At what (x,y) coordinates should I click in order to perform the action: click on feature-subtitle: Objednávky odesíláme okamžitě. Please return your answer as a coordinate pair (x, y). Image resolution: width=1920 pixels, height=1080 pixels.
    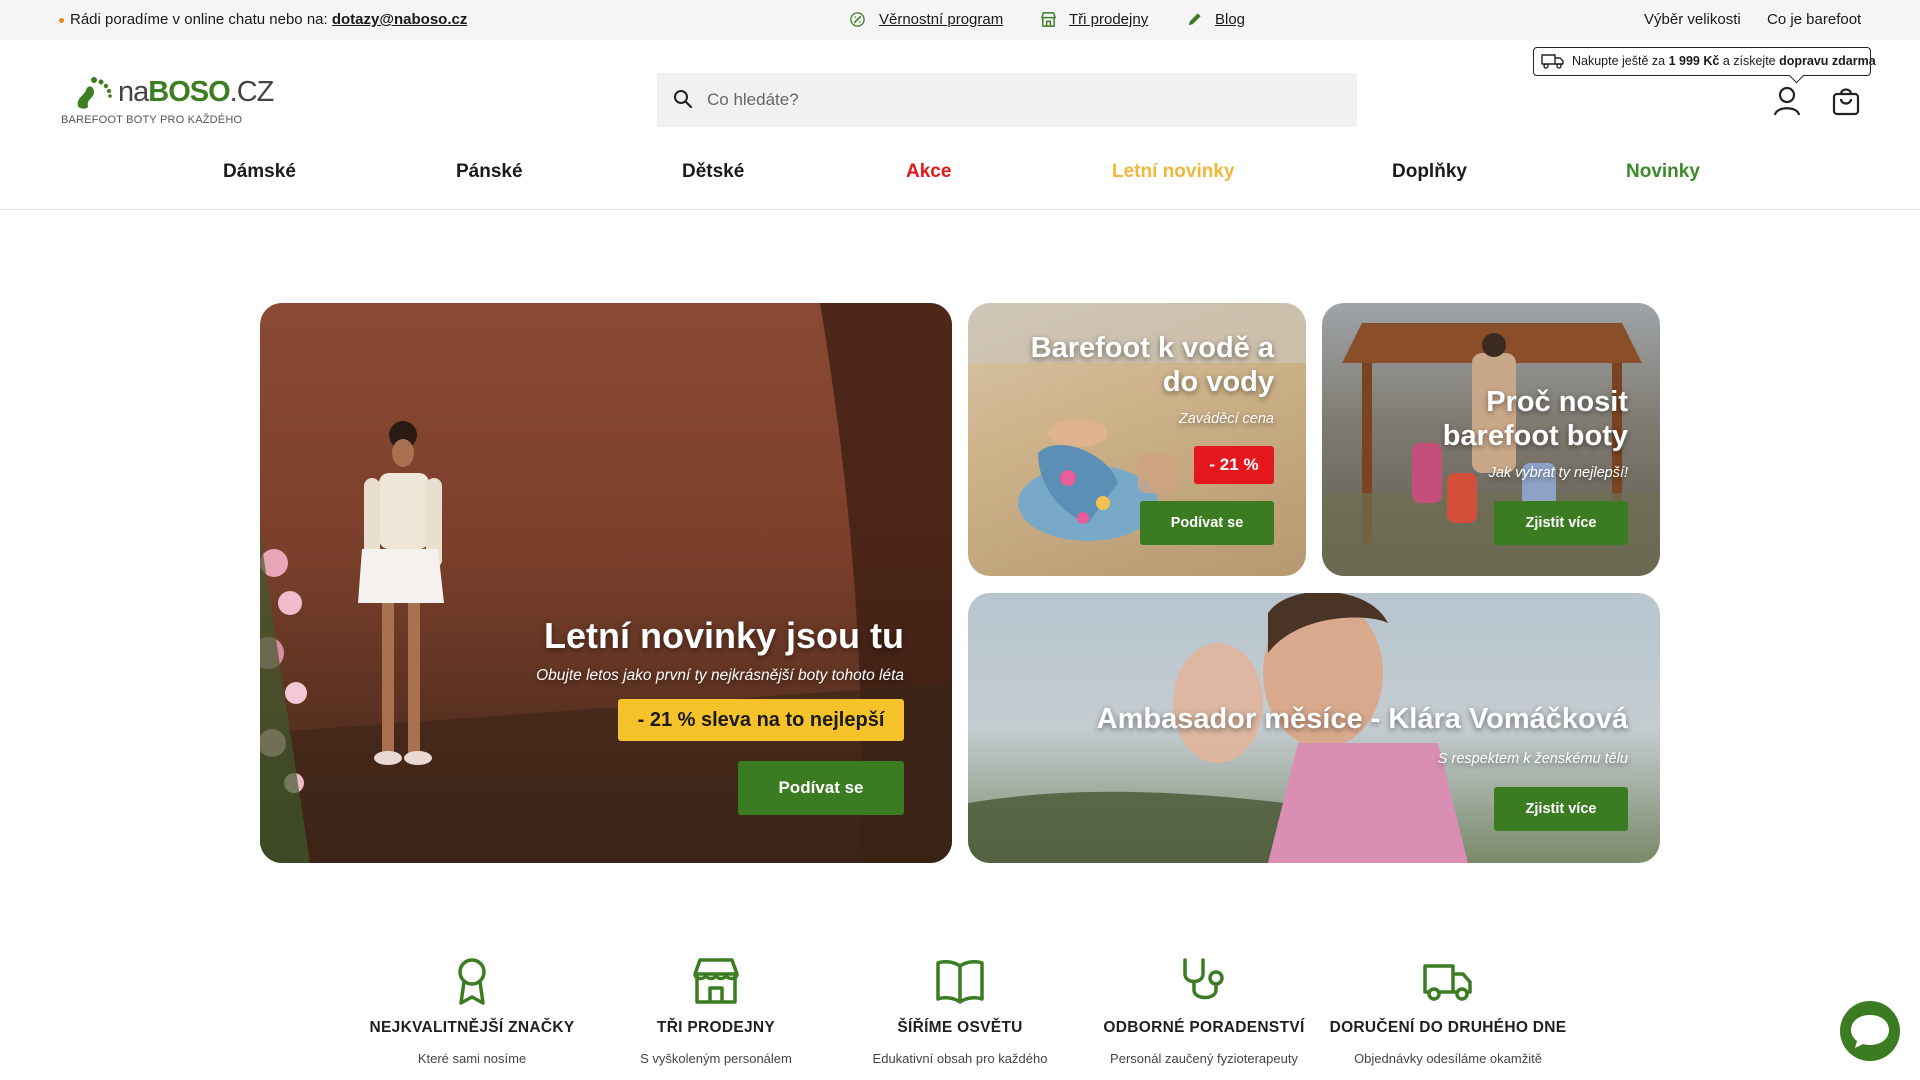
    Looking at the image, I should click on (1448, 1058).